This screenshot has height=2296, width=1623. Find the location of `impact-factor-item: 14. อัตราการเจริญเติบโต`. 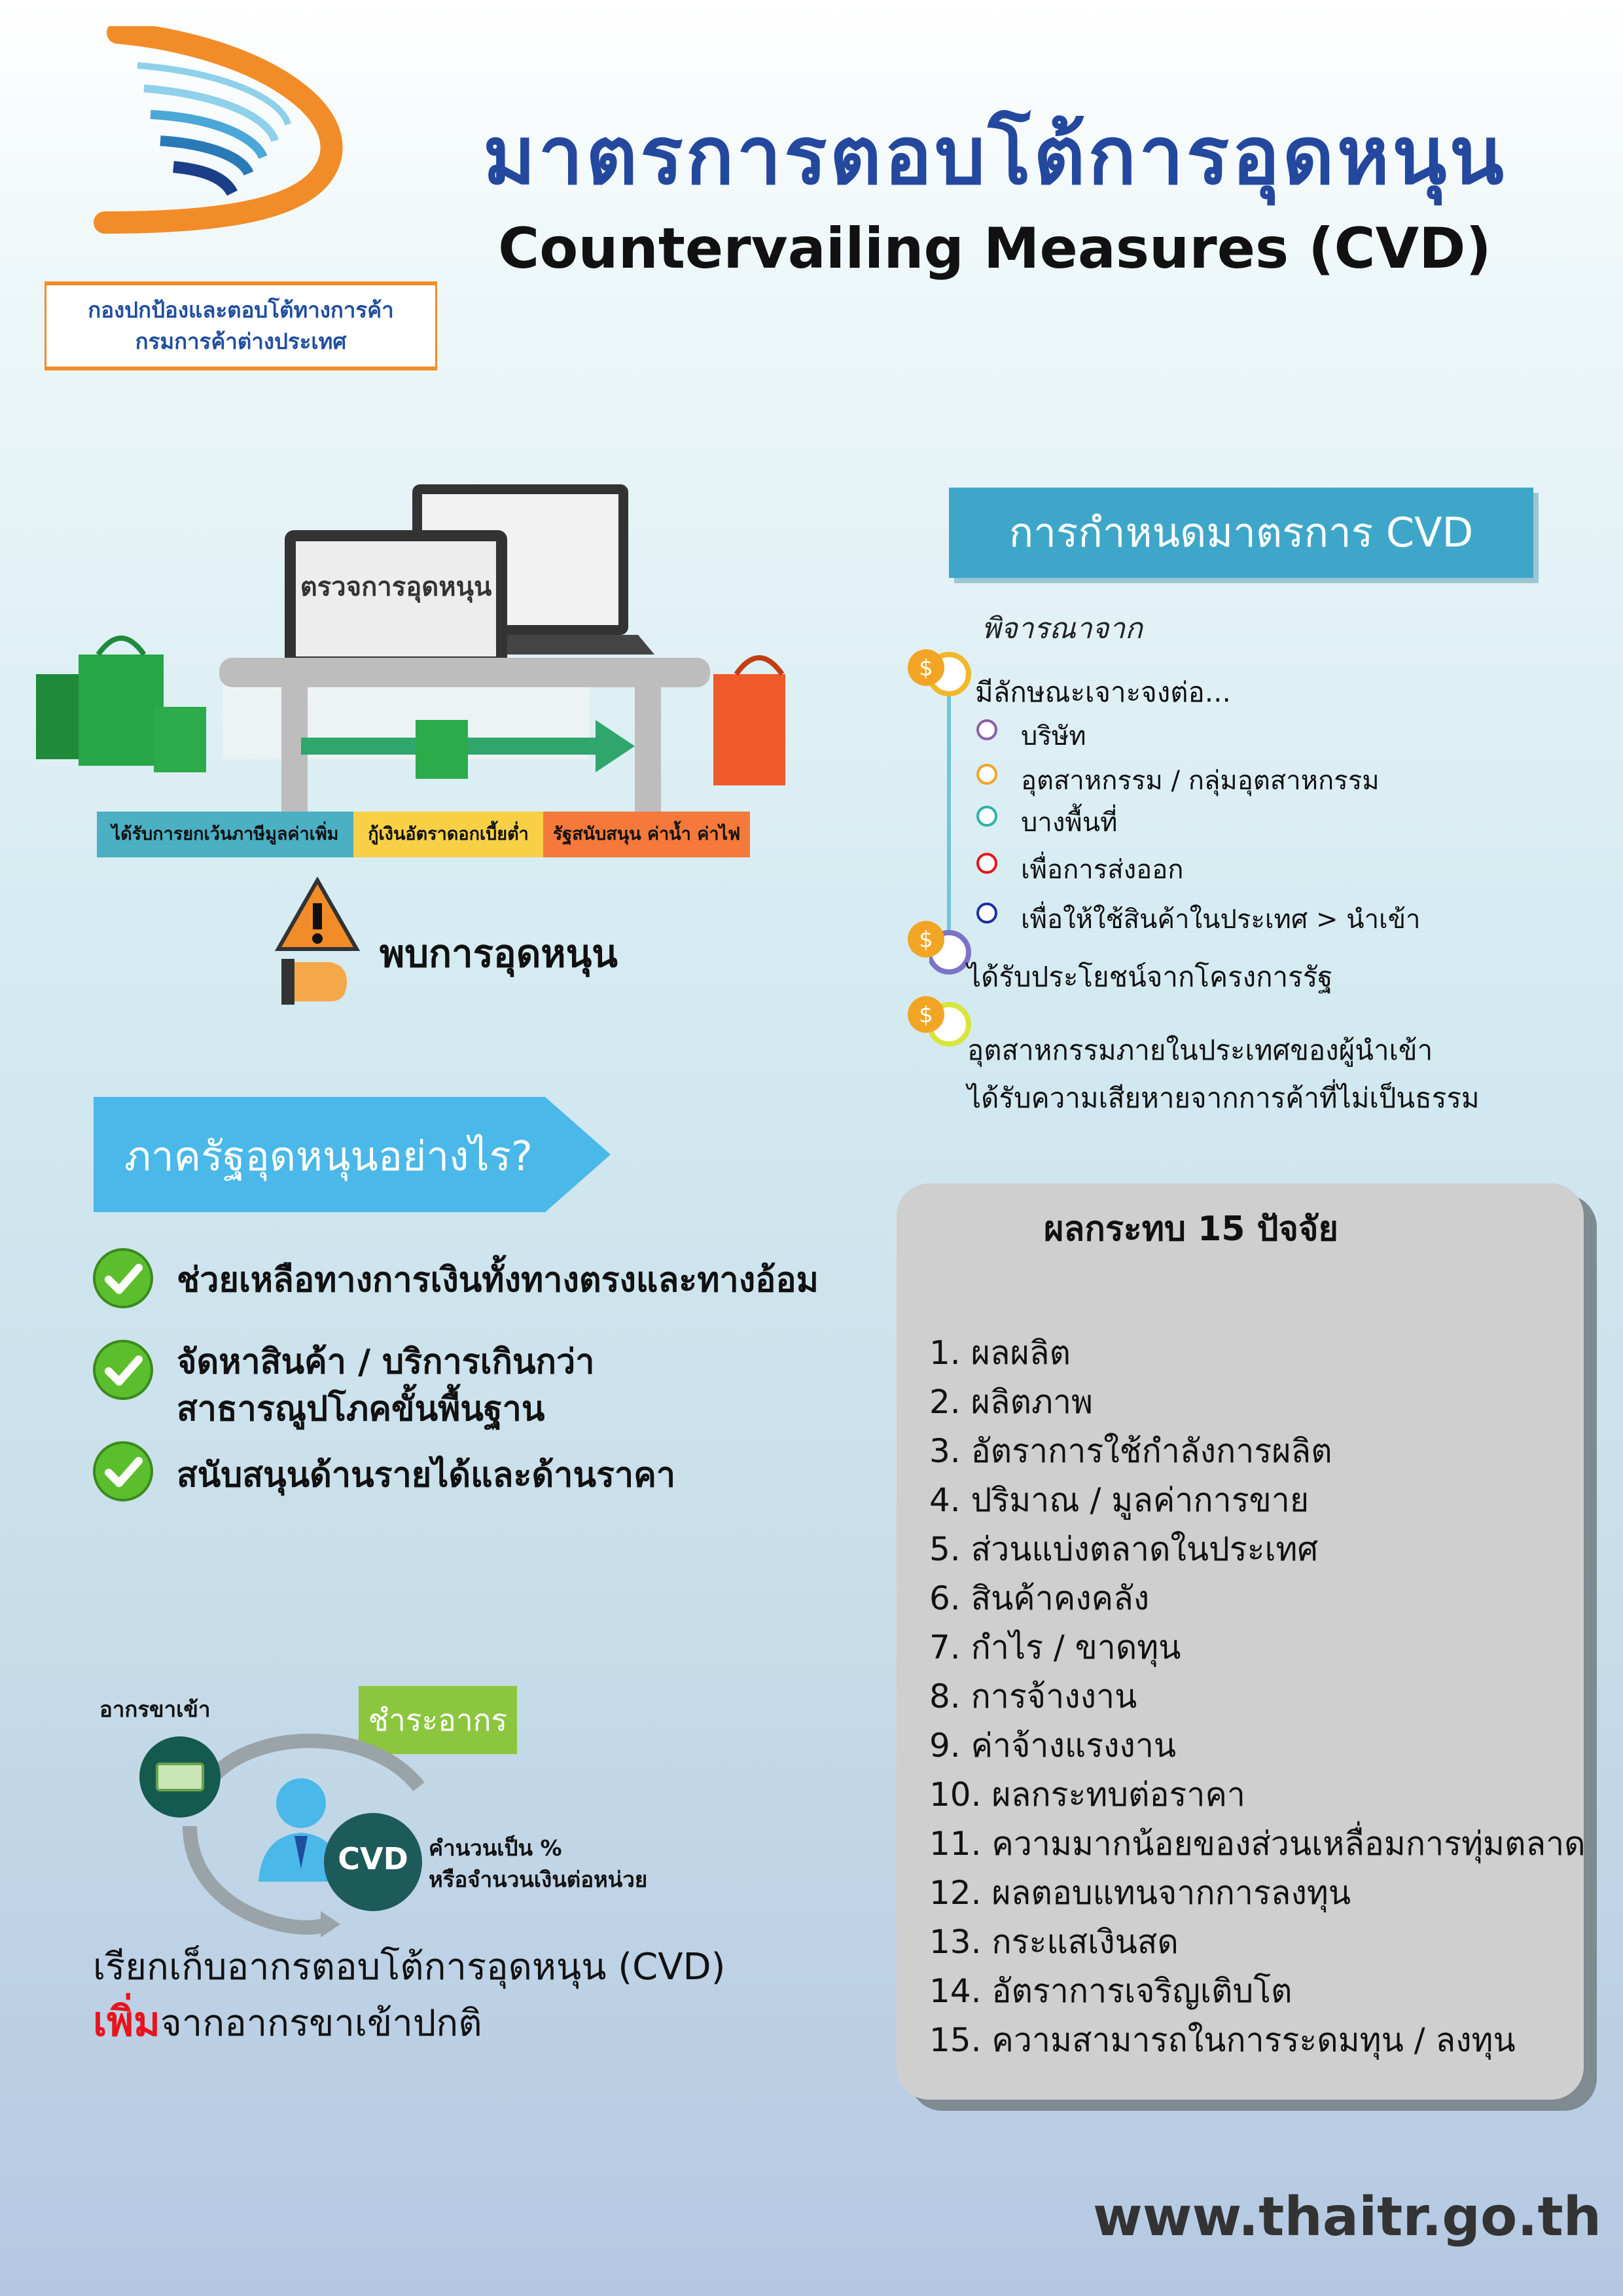

impact-factor-item: 14. อัตราการเจริญเติบโต is located at coordinates (1111, 1991).